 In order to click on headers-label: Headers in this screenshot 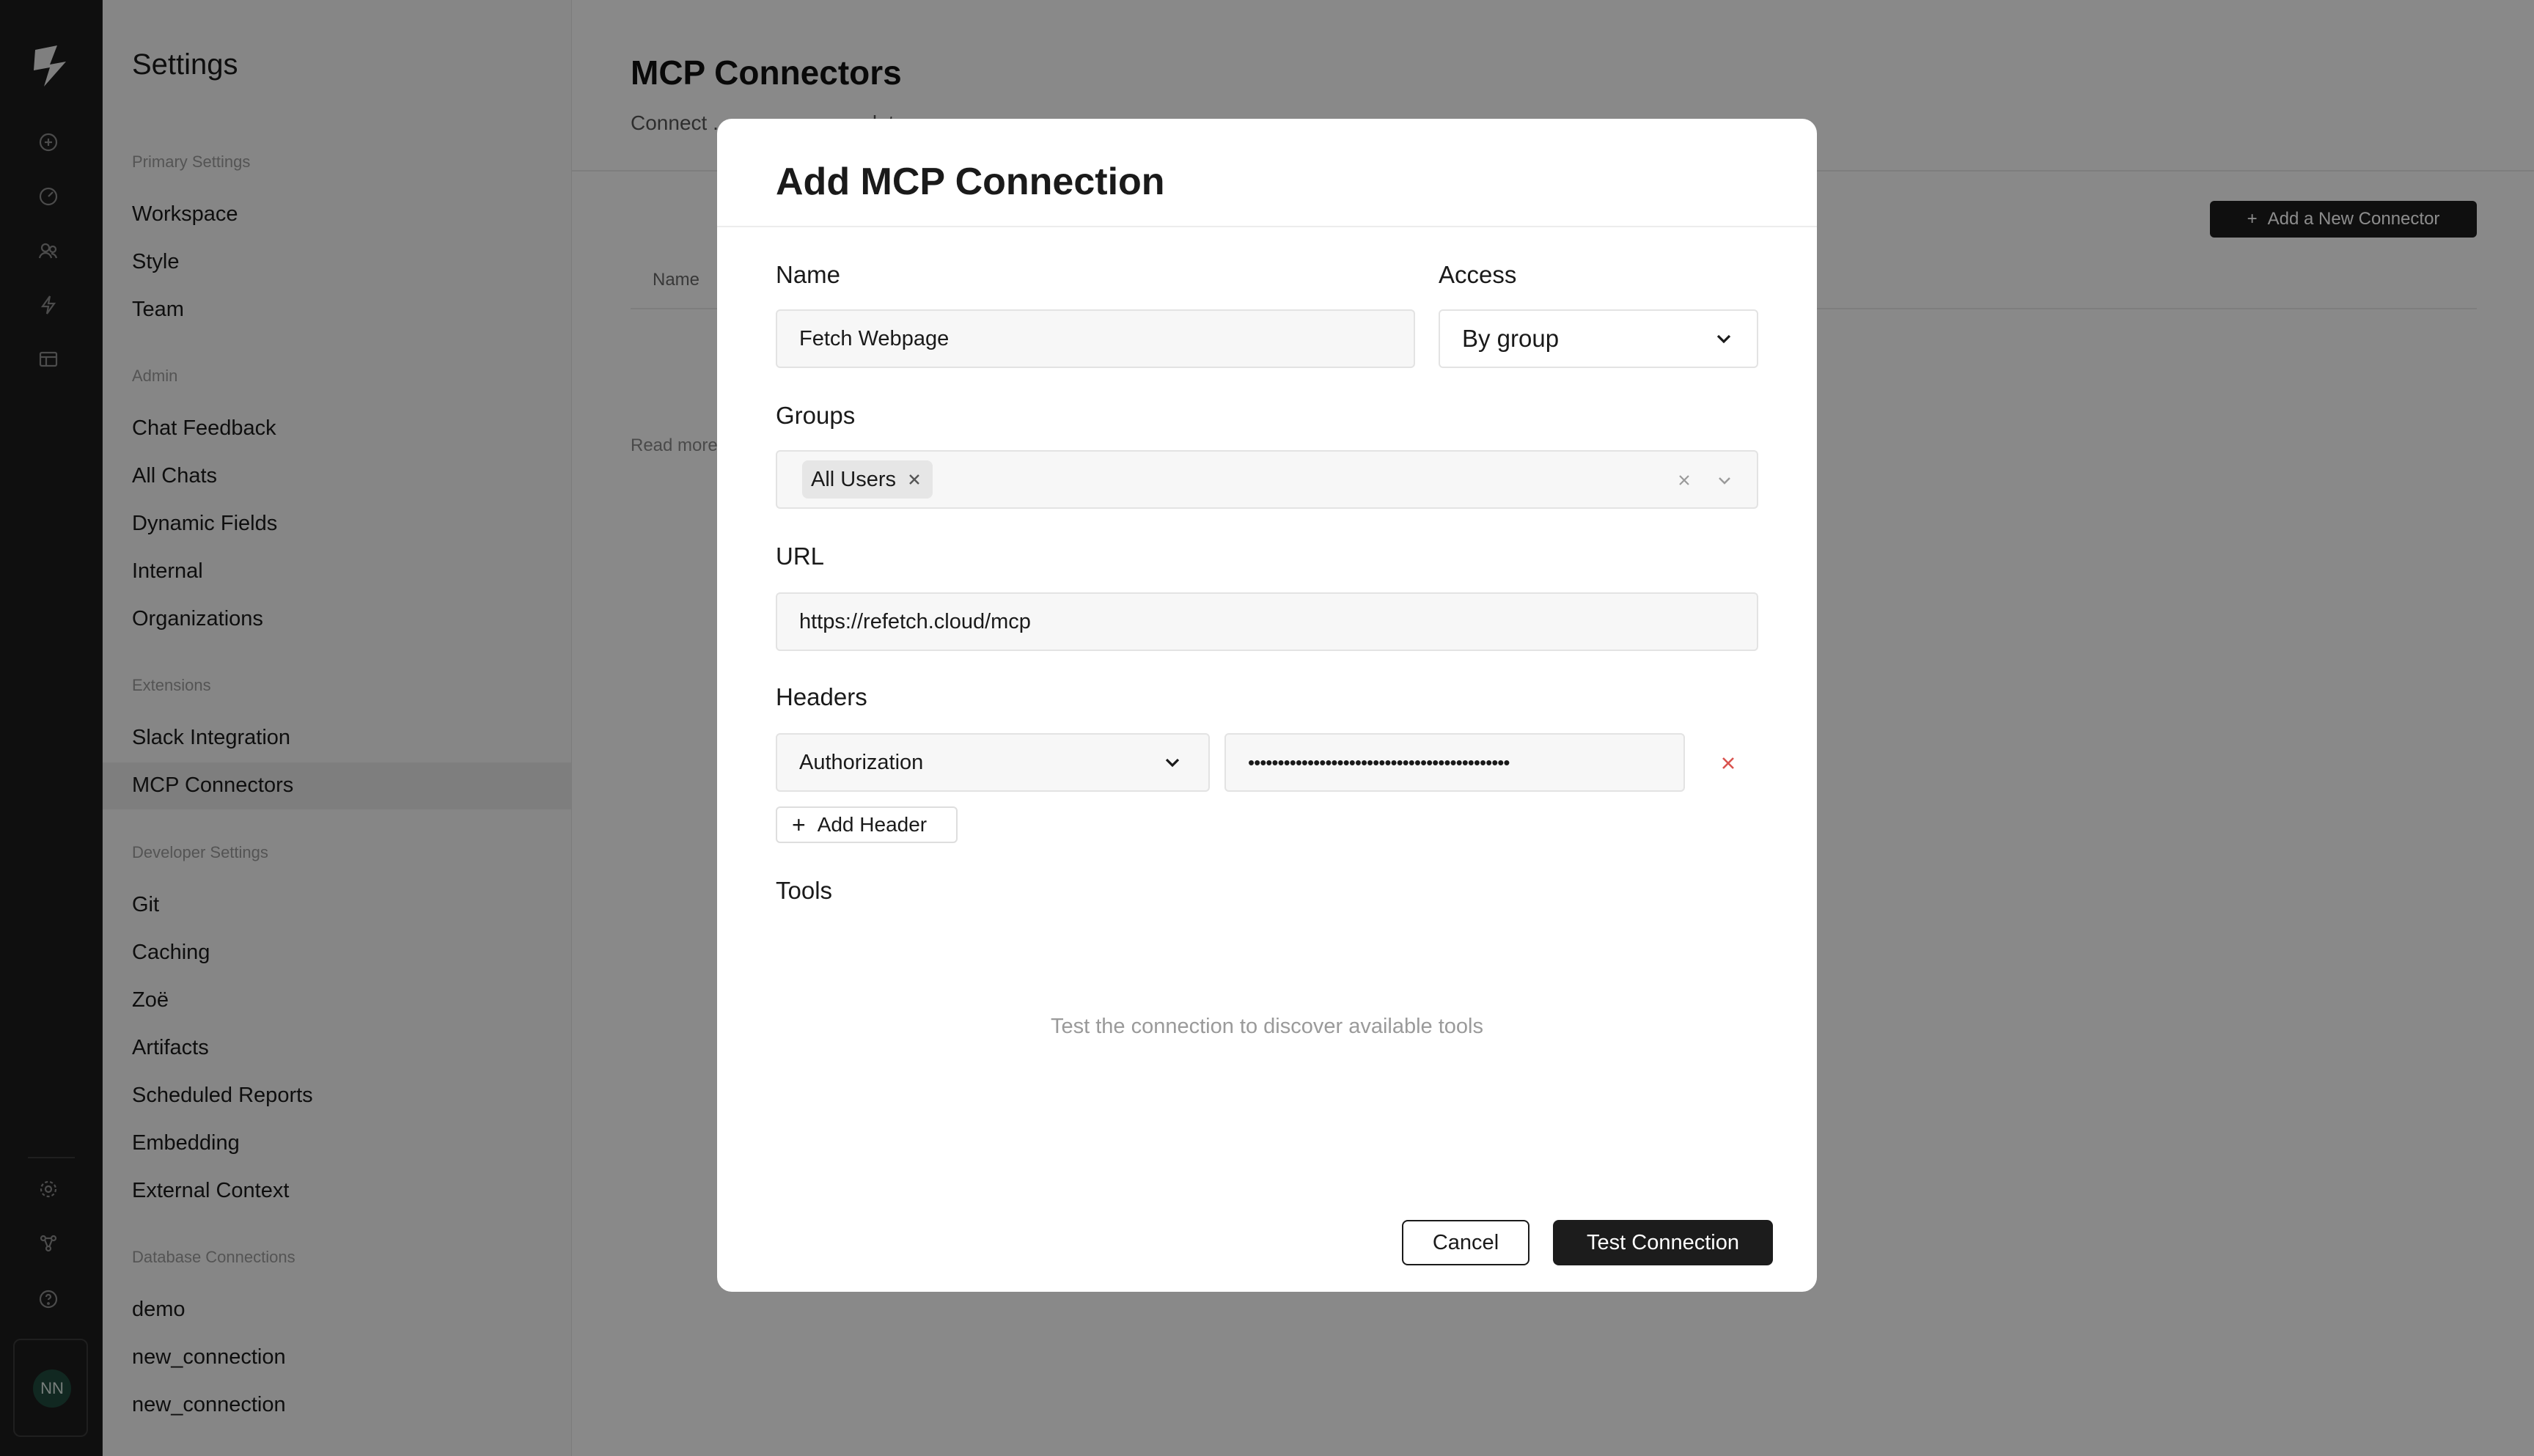, I will do `click(821, 696)`.